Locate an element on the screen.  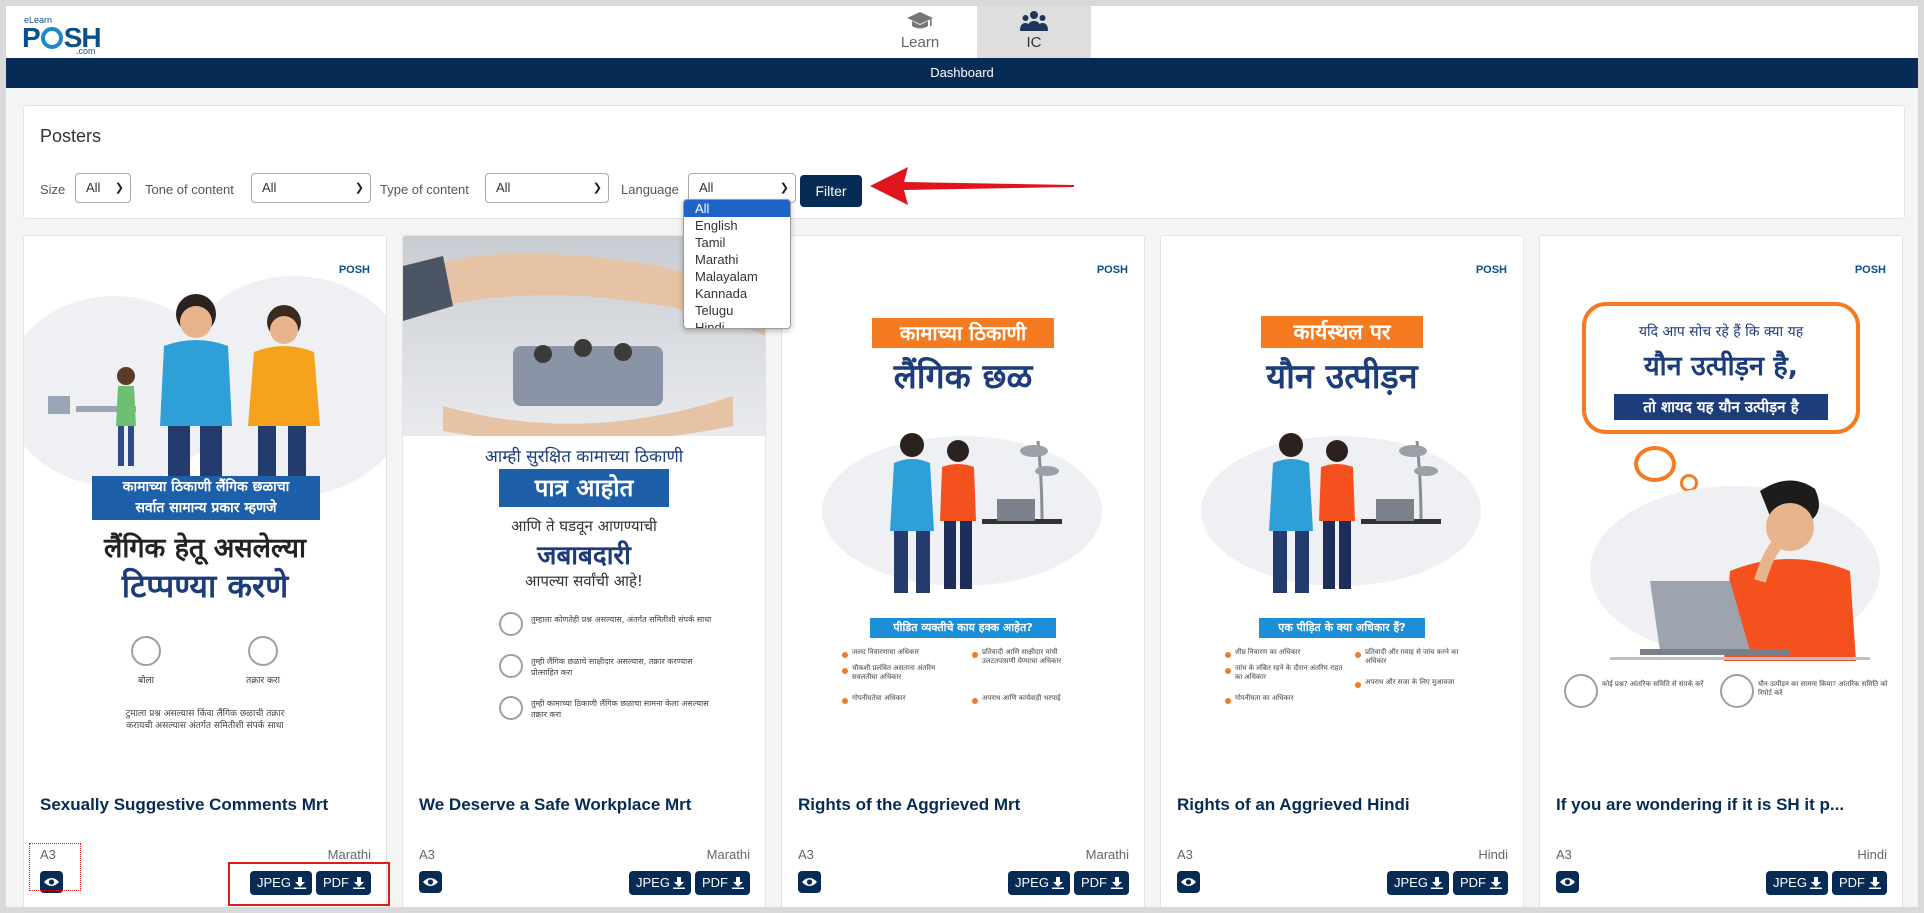
type-select-value: All is located at coordinates (503, 187).